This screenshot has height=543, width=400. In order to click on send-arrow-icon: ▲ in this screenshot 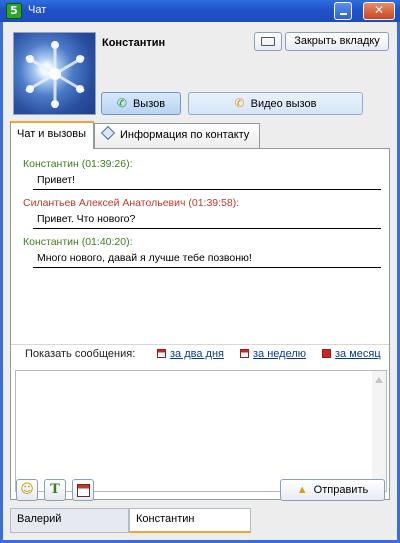, I will do `click(302, 490)`.